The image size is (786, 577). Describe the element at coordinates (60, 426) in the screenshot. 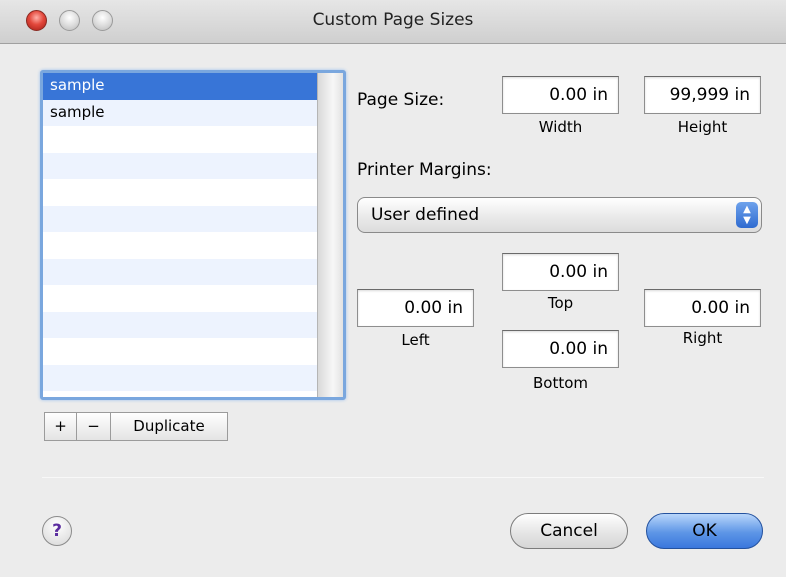

I see `add-button: +` at that location.